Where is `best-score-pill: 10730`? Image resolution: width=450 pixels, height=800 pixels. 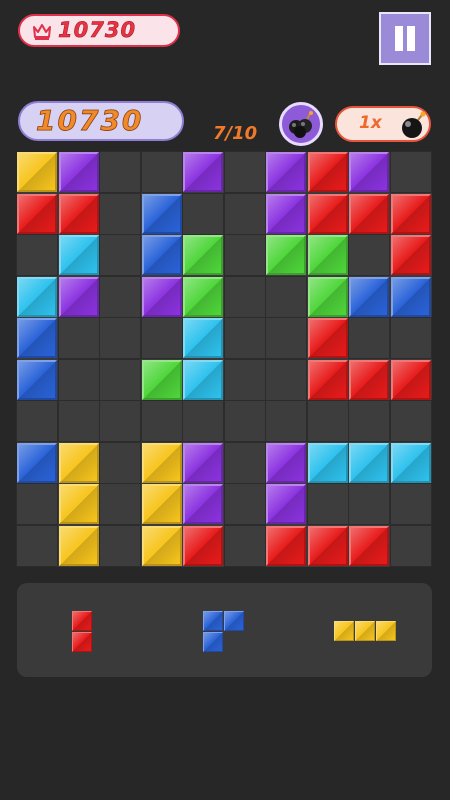 best-score-pill: 10730 is located at coordinates (99, 30).